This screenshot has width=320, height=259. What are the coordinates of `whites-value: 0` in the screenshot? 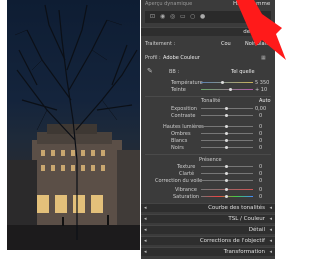 It's located at (260, 141).